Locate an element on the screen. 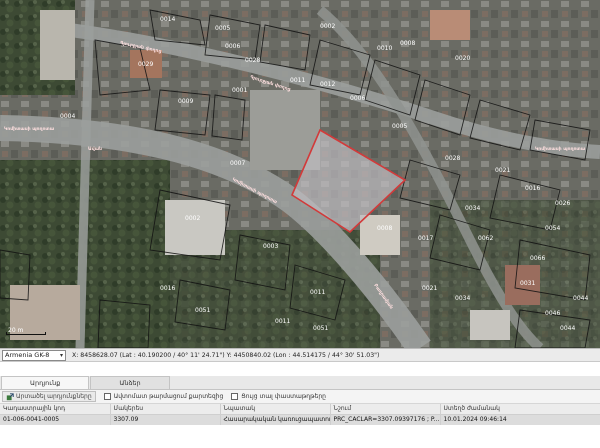 The image size is (600, 448). parcel-label: 0010 is located at coordinates (384, 48).